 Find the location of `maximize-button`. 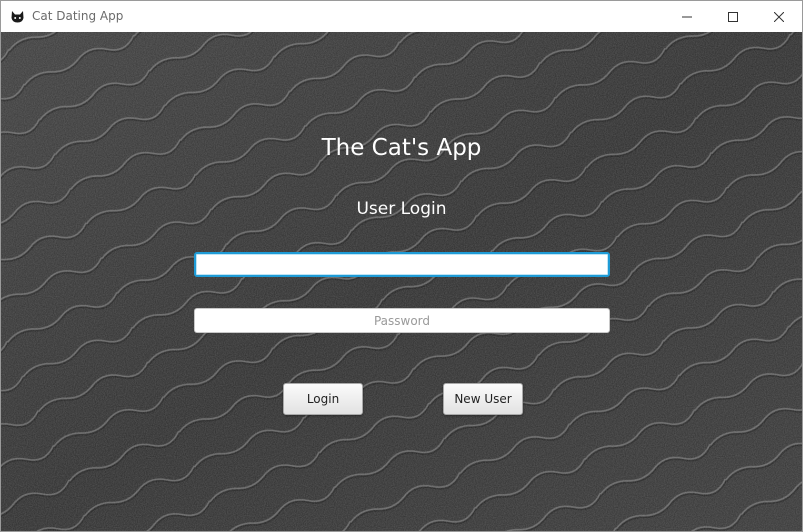

maximize-button is located at coordinates (733, 16).